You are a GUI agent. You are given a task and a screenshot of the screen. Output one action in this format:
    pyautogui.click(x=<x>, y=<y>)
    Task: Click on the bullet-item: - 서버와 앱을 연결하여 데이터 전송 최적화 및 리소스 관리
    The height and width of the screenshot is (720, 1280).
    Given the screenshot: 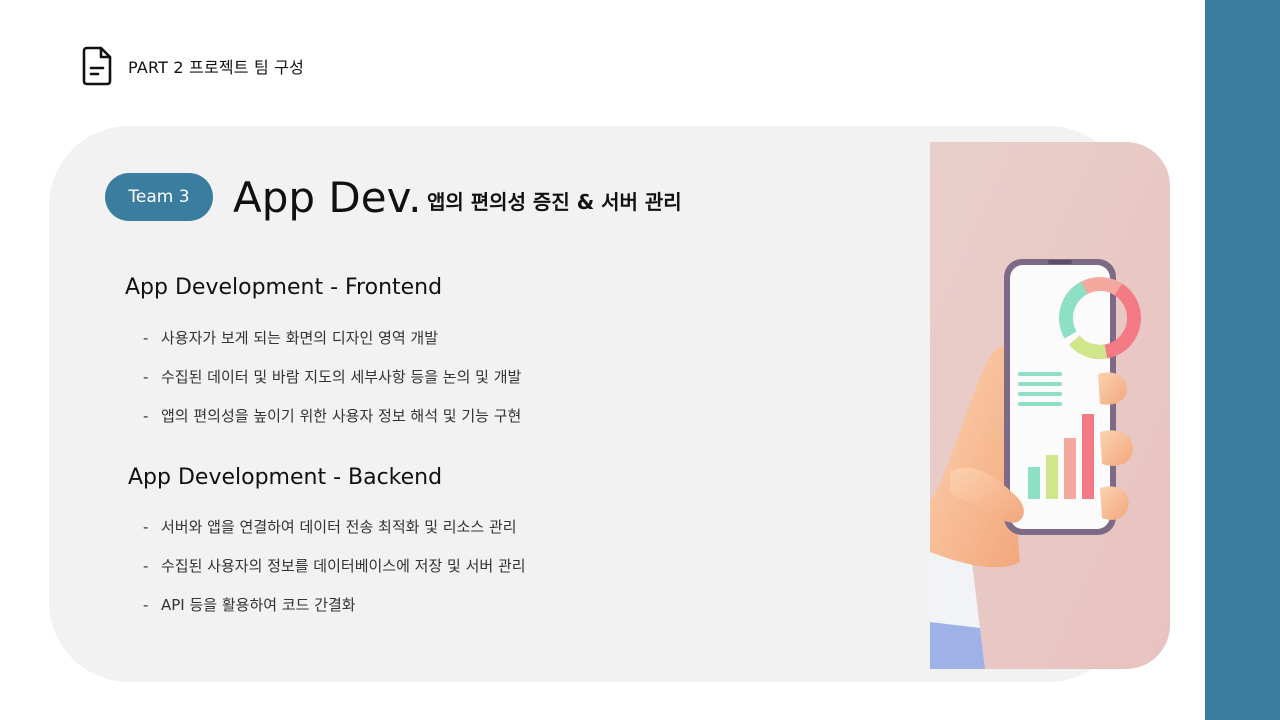 What is the action you would take?
    pyautogui.click(x=334, y=526)
    